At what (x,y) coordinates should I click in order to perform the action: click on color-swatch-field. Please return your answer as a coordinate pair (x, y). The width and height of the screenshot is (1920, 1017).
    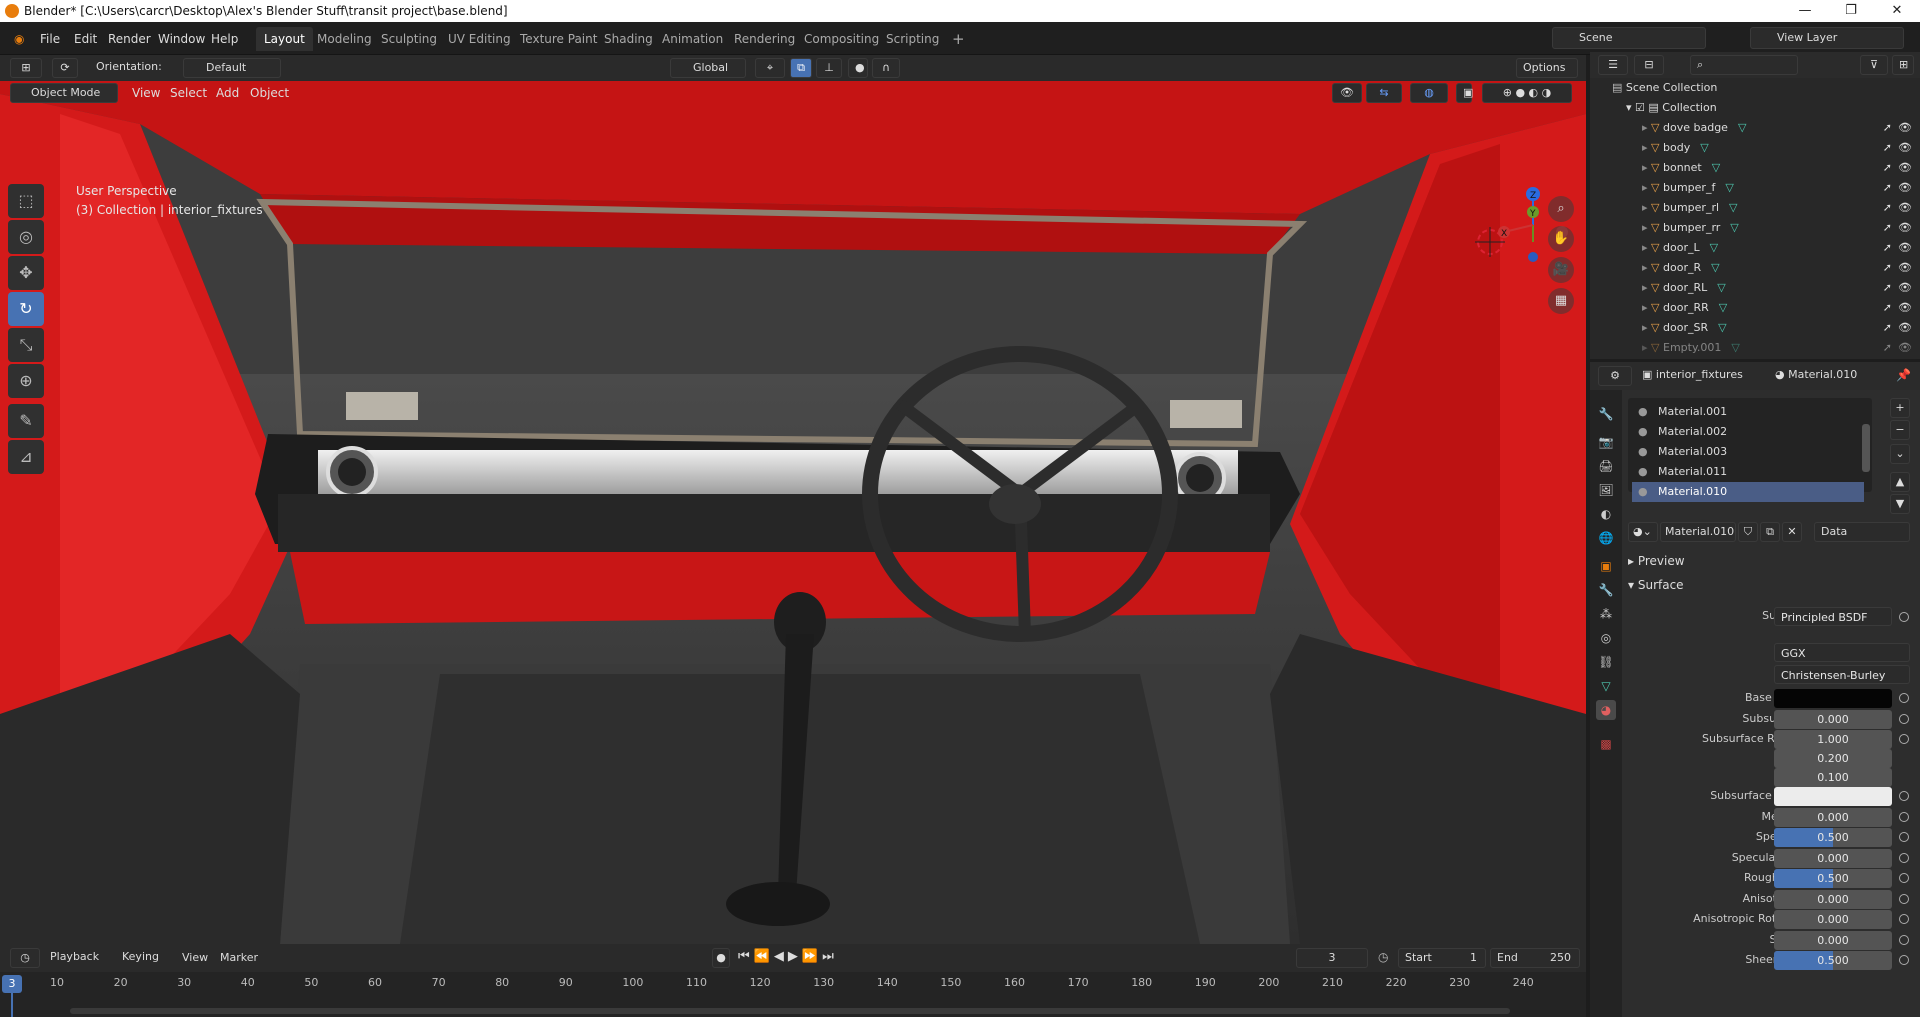
    Looking at the image, I should click on (1833, 796).